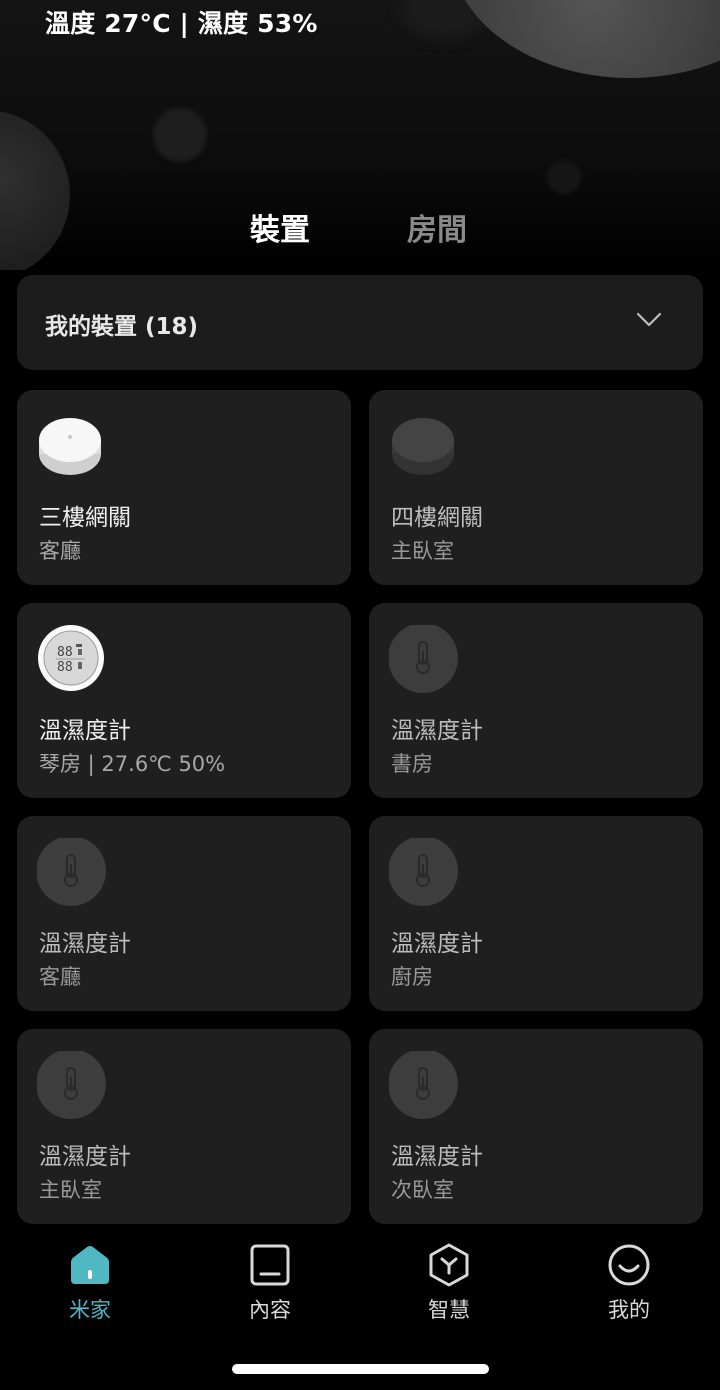 The image size is (720, 1390). What do you see at coordinates (270, 1310) in the screenshot?
I see `nav-content-label: 內容` at bounding box center [270, 1310].